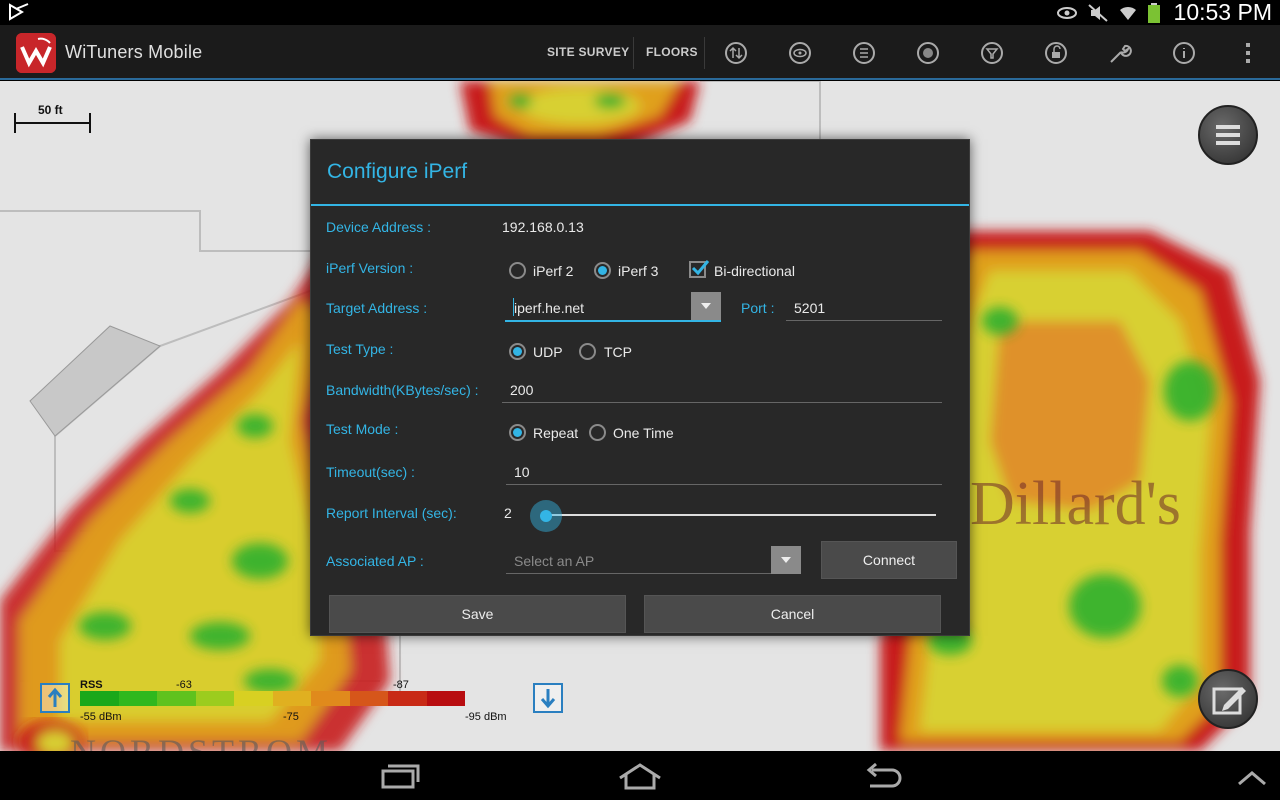 The height and width of the screenshot is (800, 1280). I want to click on wrench-icon, so click(1120, 53).